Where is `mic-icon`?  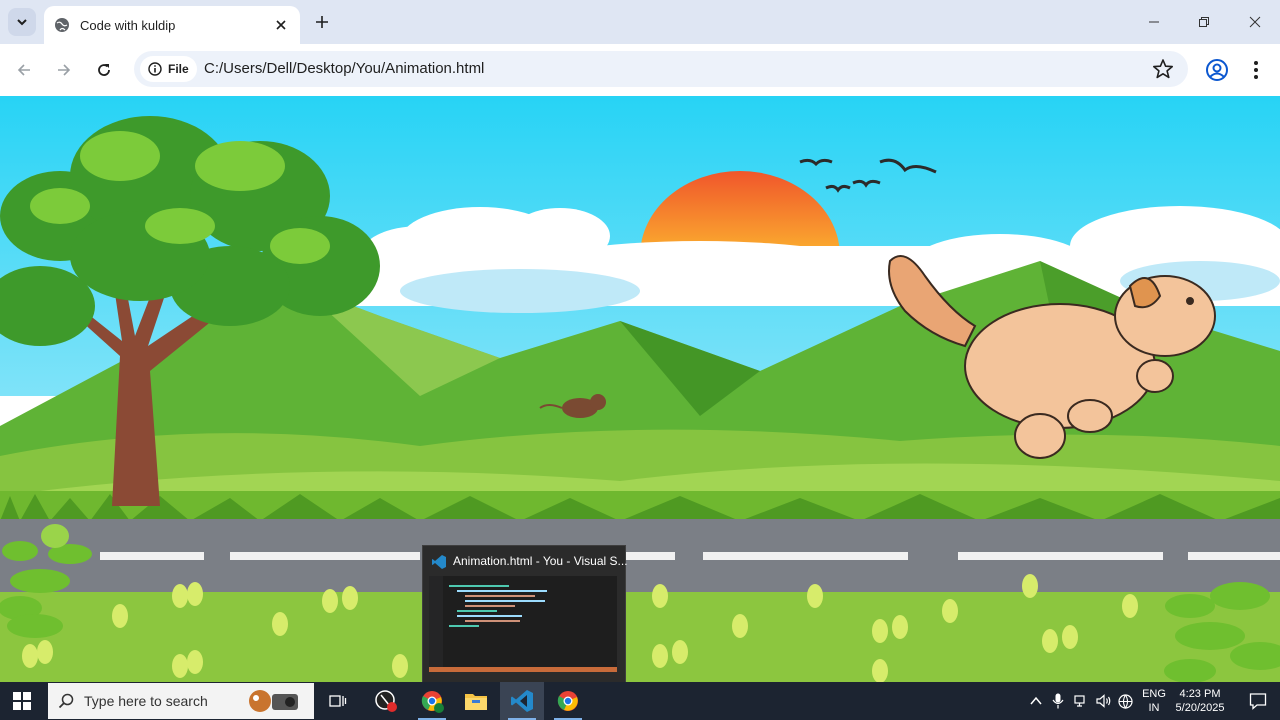
mic-icon is located at coordinates (1058, 701).